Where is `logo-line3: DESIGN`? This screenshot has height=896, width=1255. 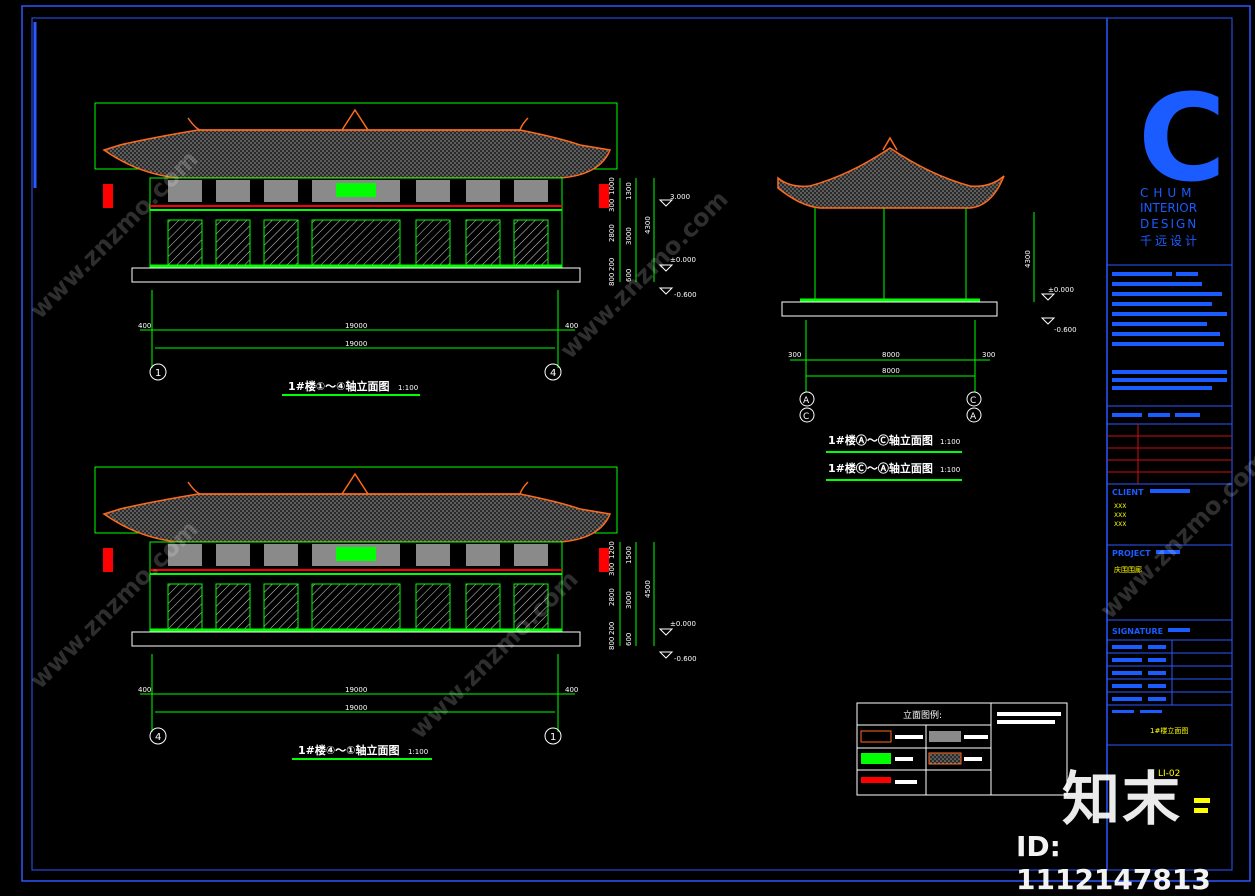
logo-line3: DESIGN is located at coordinates (1169, 224).